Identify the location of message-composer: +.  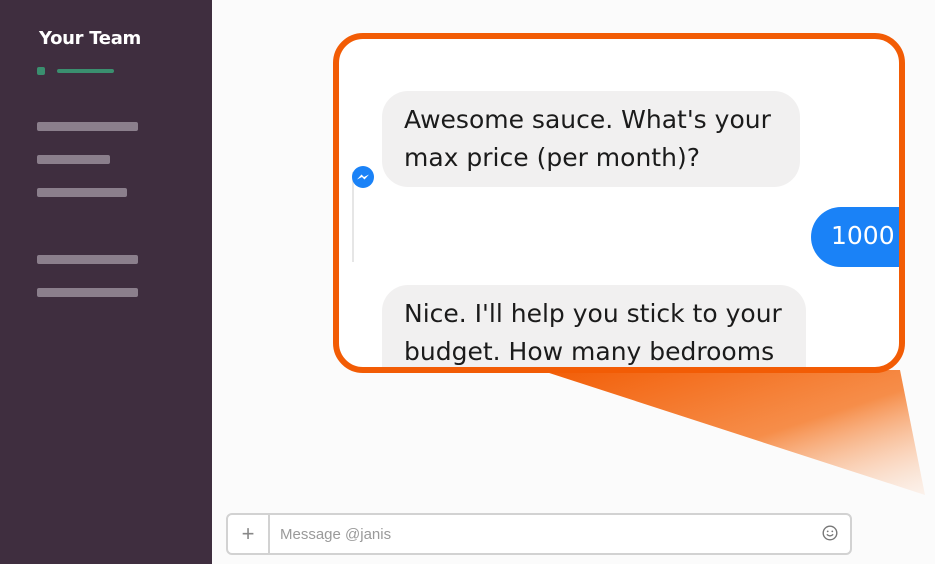
(539, 534).